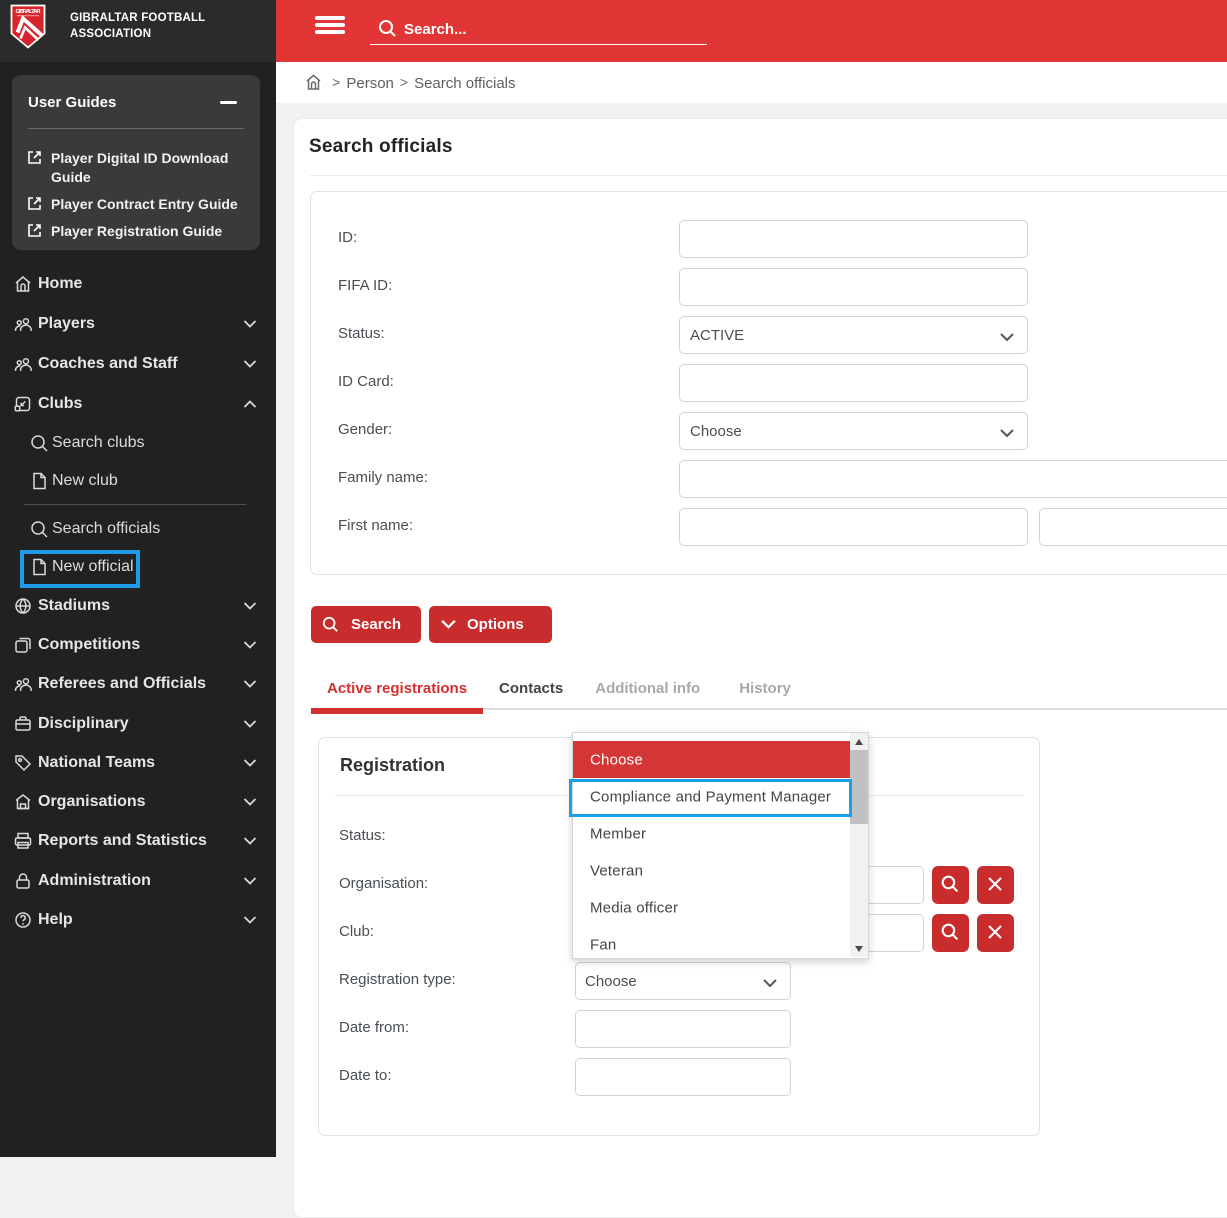 Image resolution: width=1227 pixels, height=1218 pixels. Describe the element at coordinates (29, 12) in the screenshot. I see `svg-text: GIBRALTAR` at that location.